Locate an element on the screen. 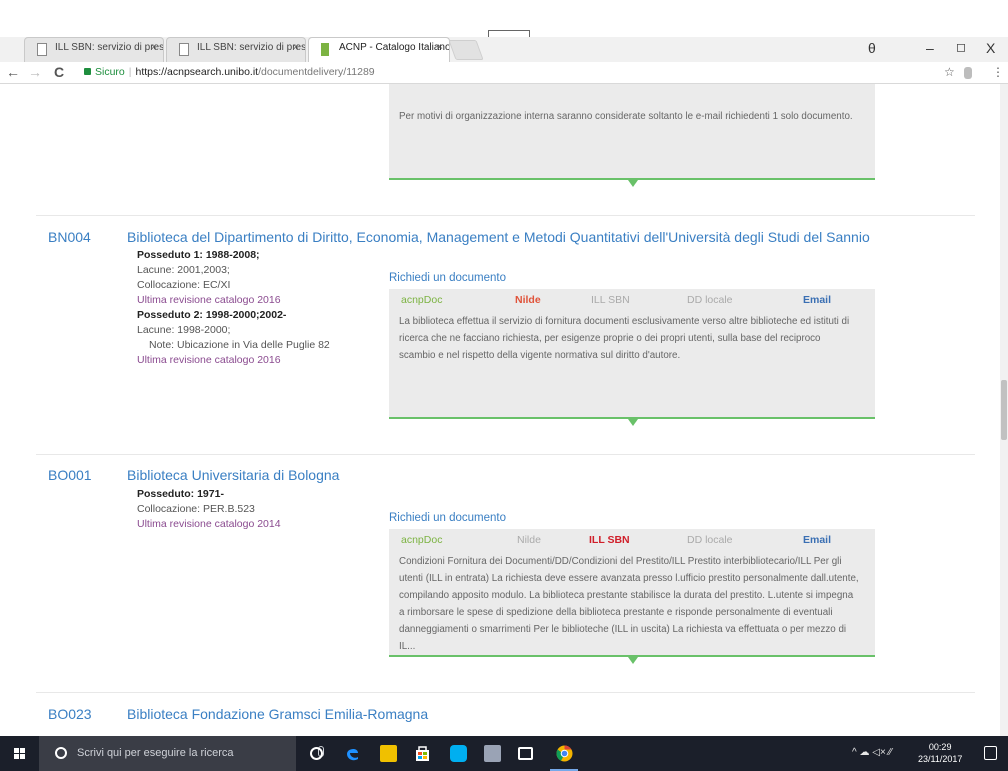 Image resolution: width=1008 pixels, height=771 pixels. profile-icon: θ is located at coordinates (872, 48).